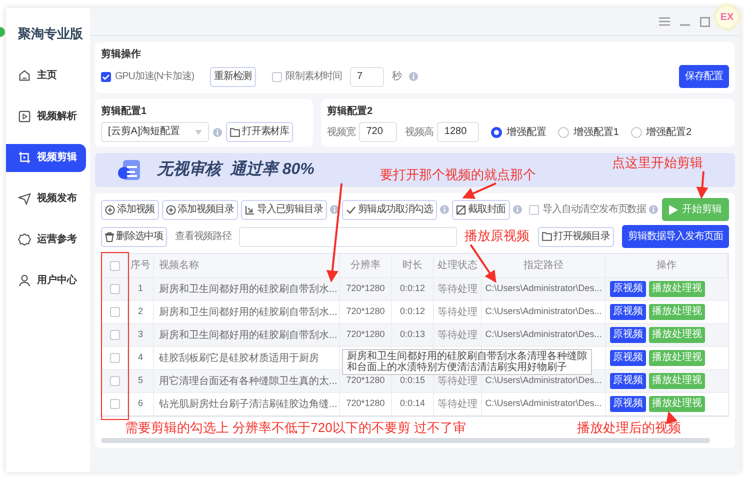 The height and width of the screenshot is (480, 750). Describe the element at coordinates (367, 76) in the screenshot. I see `input-field: 7` at that location.